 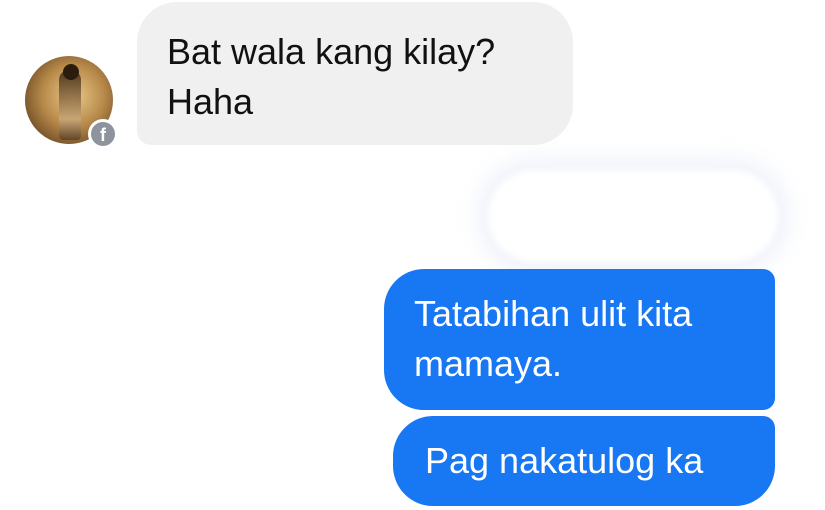 I want to click on facebook-badge: f, so click(x=103, y=134).